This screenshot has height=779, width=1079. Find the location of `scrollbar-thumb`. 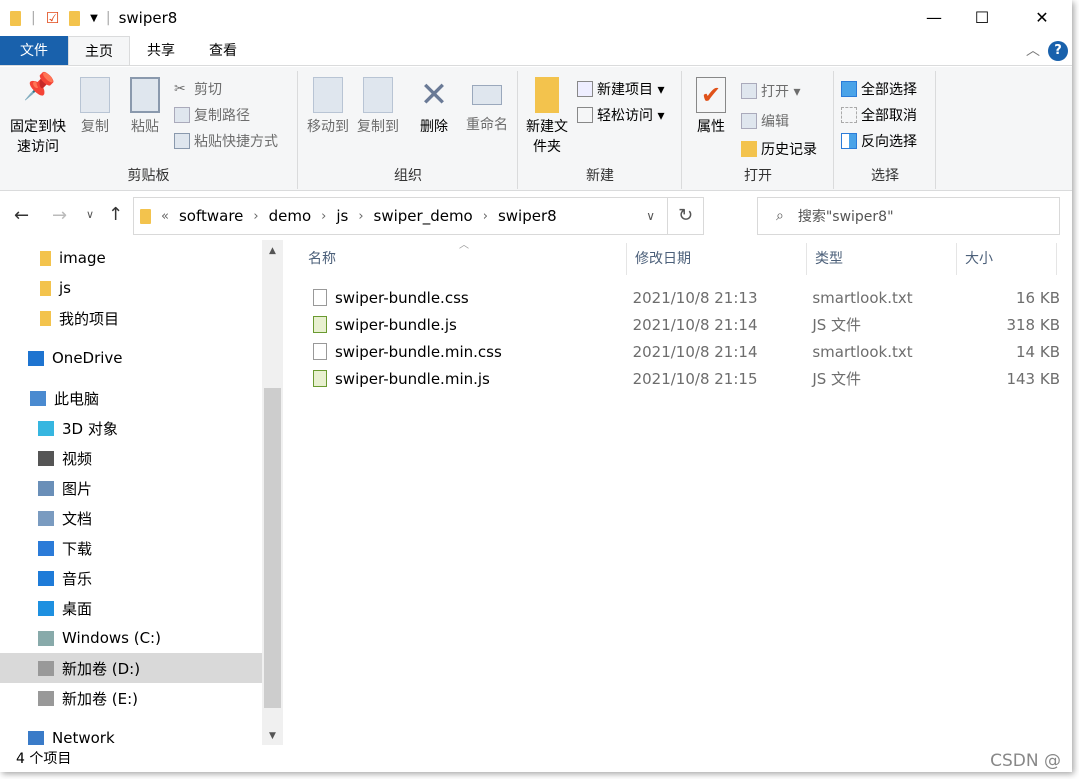

scrollbar-thumb is located at coordinates (272, 548).